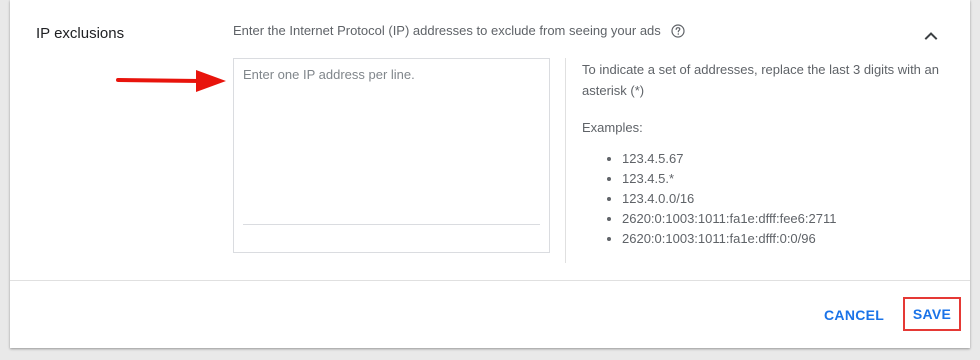  Describe the element at coordinates (729, 199) in the screenshot. I see `list-item: 123.4.0.0/16` at that location.